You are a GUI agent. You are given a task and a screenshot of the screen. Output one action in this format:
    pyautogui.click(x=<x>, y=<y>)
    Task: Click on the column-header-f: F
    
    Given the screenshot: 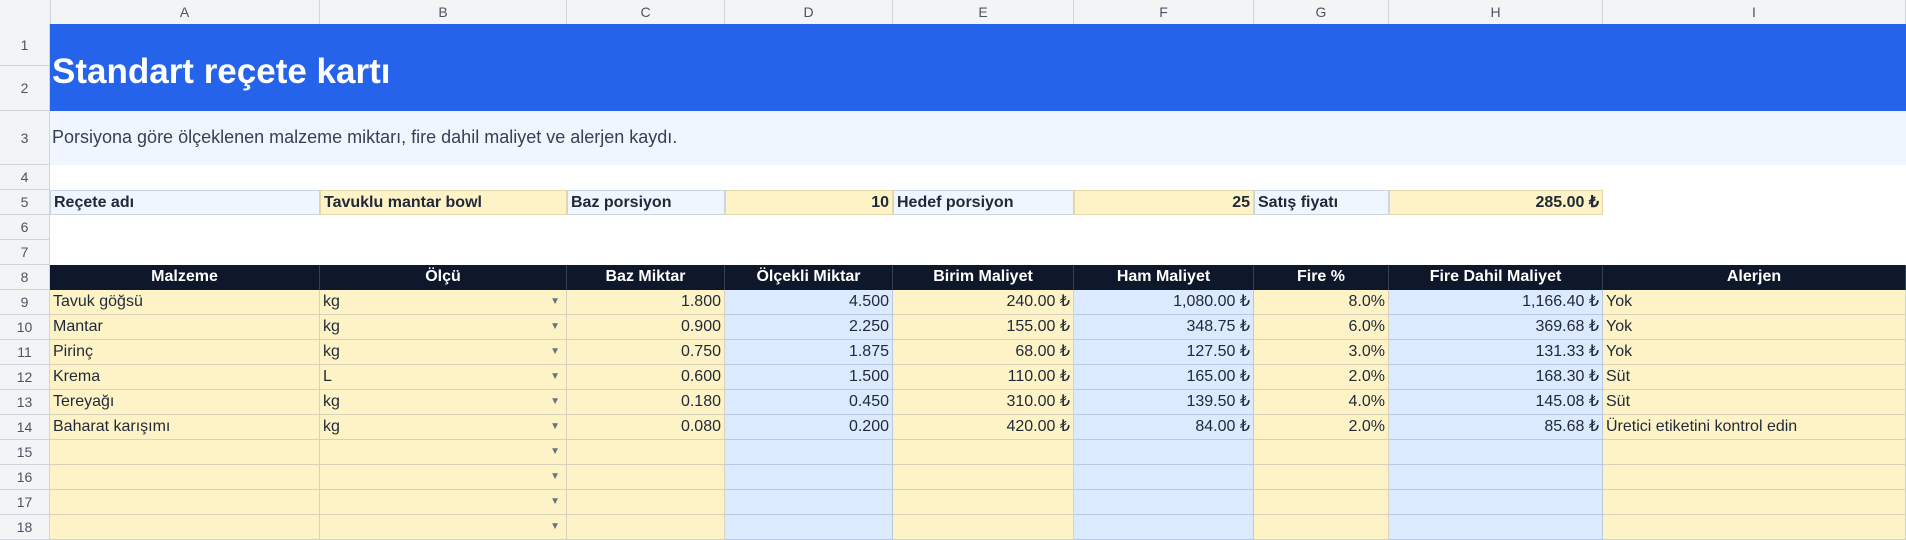 What is the action you would take?
    pyautogui.click(x=1164, y=12)
    